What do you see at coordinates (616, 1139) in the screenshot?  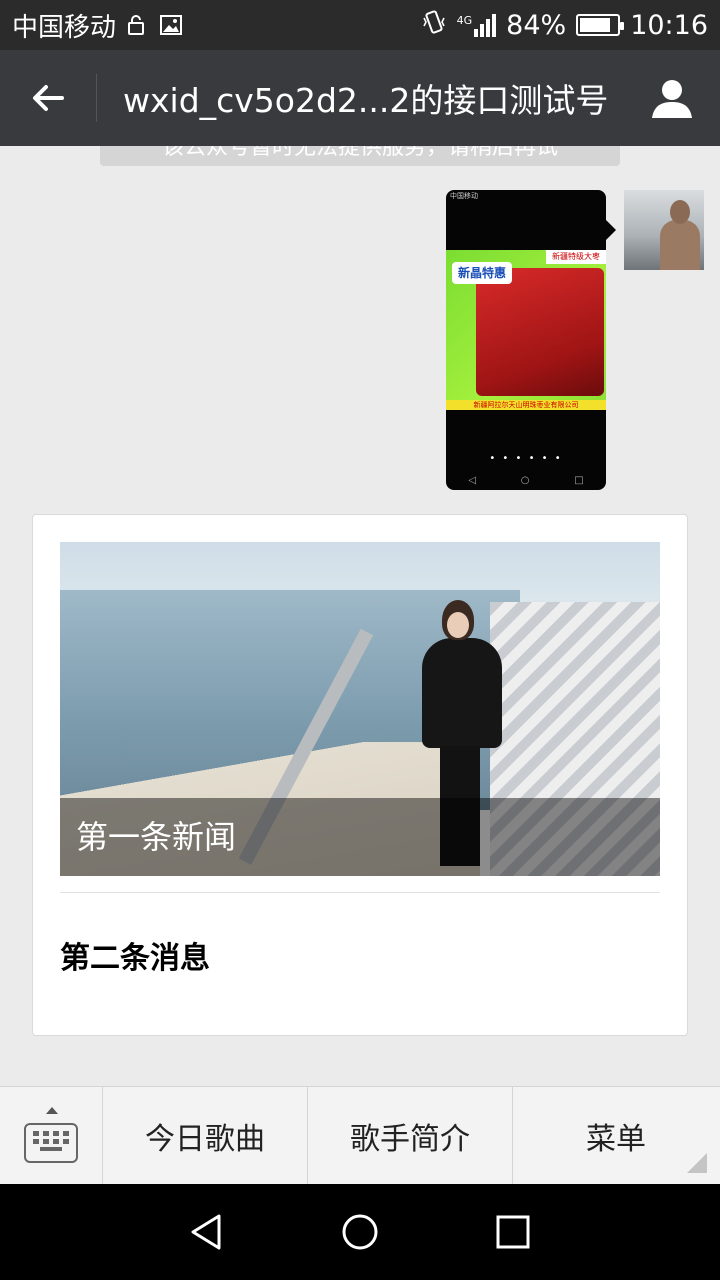 I see `menu-item-label: 菜单` at bounding box center [616, 1139].